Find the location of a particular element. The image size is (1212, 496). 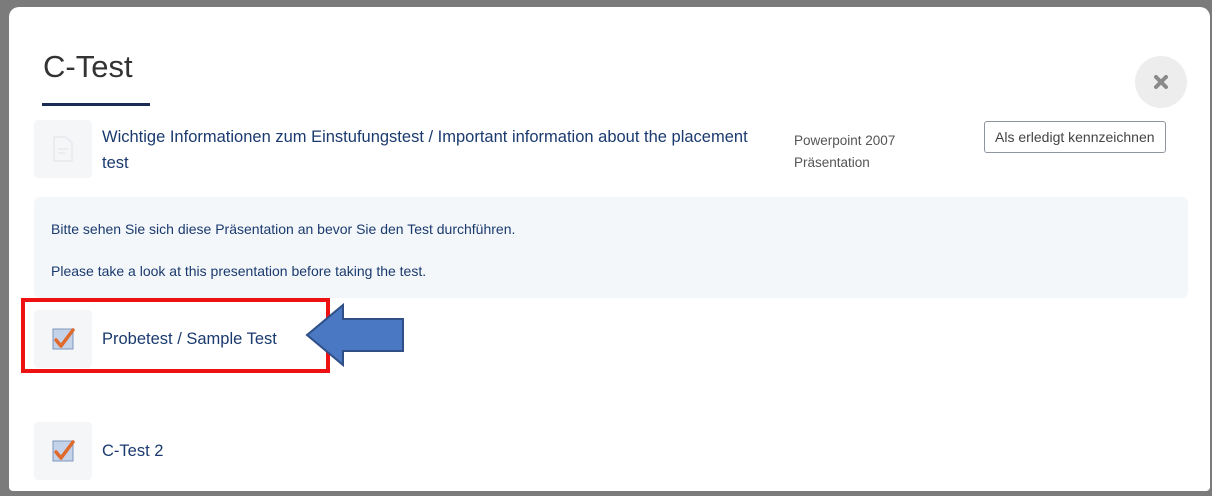

close-button is located at coordinates (1161, 82).